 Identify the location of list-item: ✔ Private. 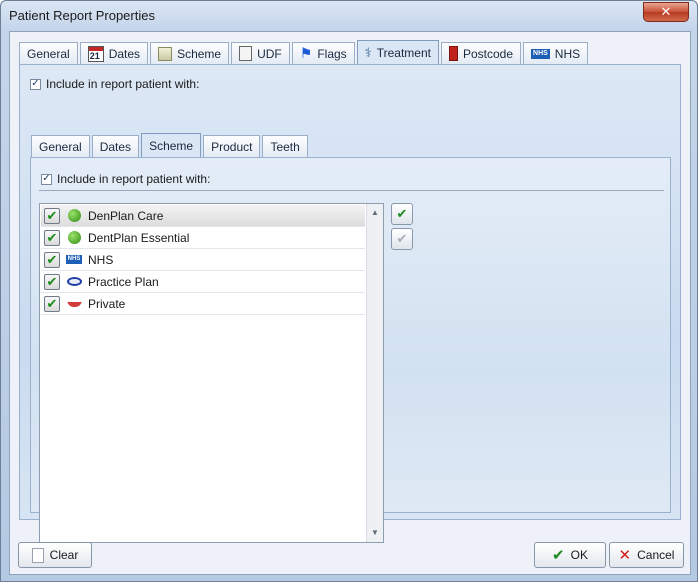
(203, 304).